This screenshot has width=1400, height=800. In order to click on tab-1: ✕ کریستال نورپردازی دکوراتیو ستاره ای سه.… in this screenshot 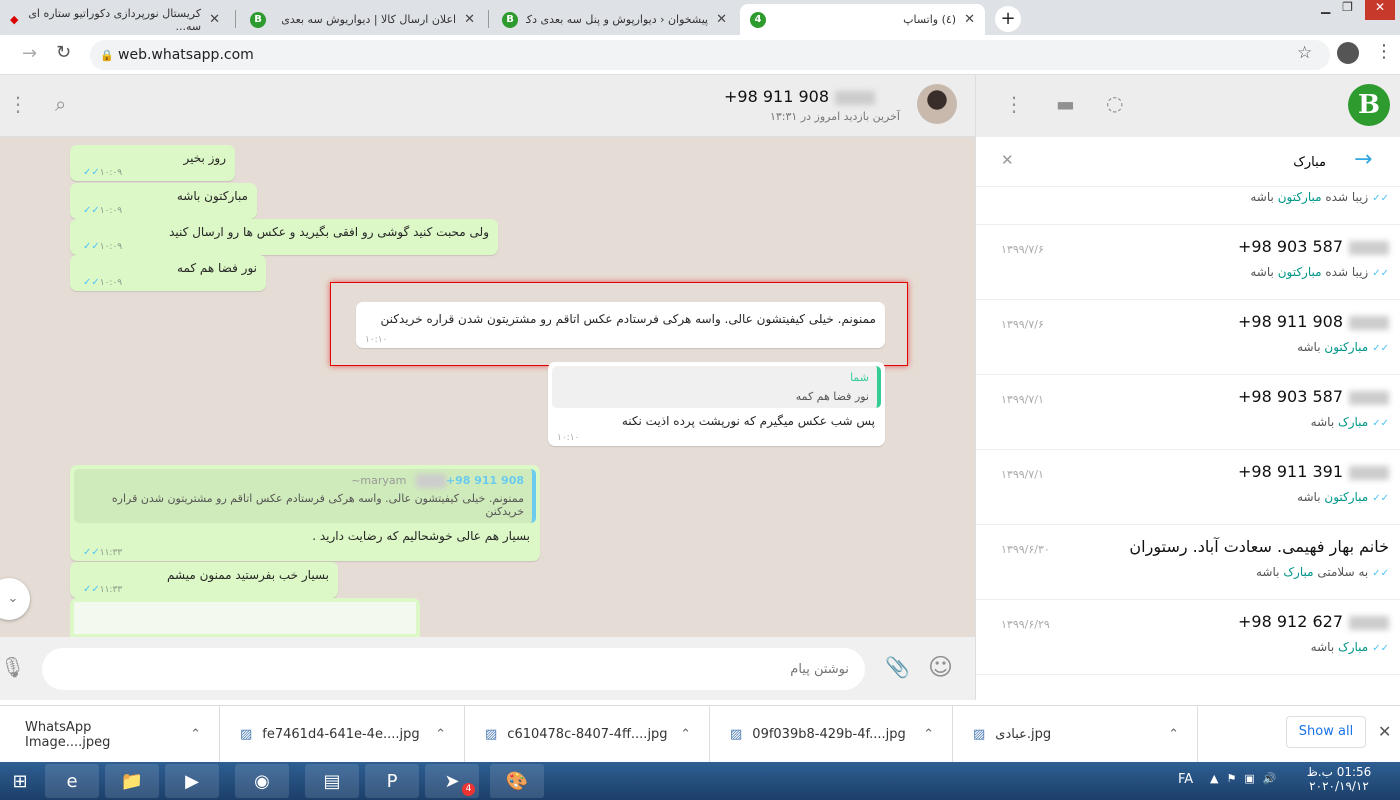, I will do `click(115, 19)`.